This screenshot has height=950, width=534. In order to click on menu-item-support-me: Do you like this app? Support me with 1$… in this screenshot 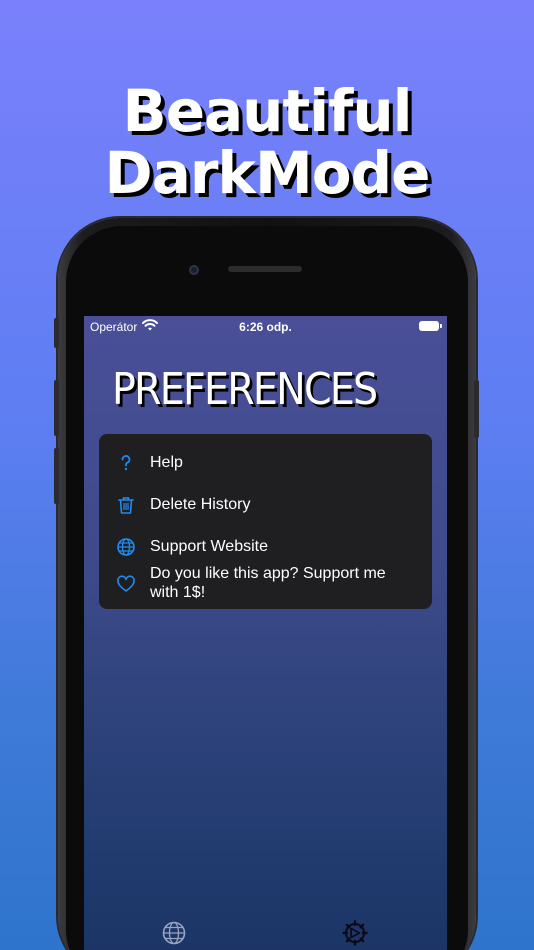, I will do `click(265, 585)`.